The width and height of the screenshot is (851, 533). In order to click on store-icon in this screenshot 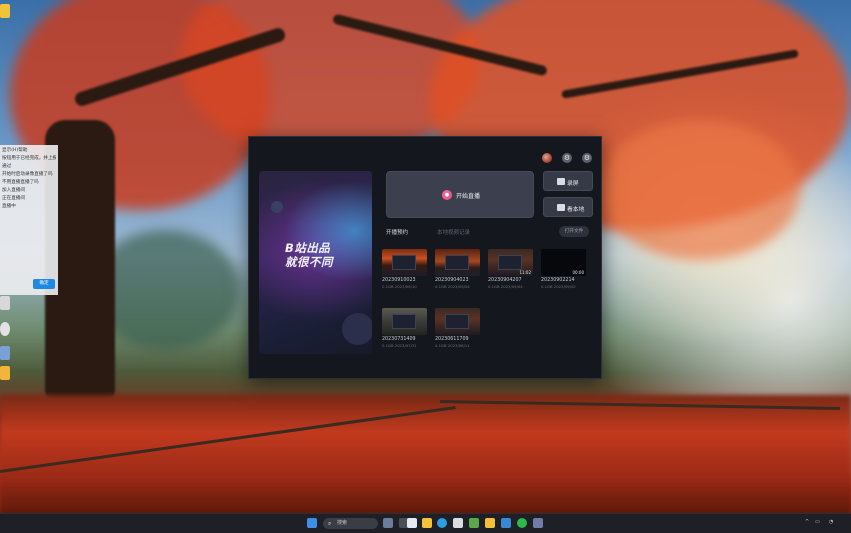, I will do `click(458, 523)`.